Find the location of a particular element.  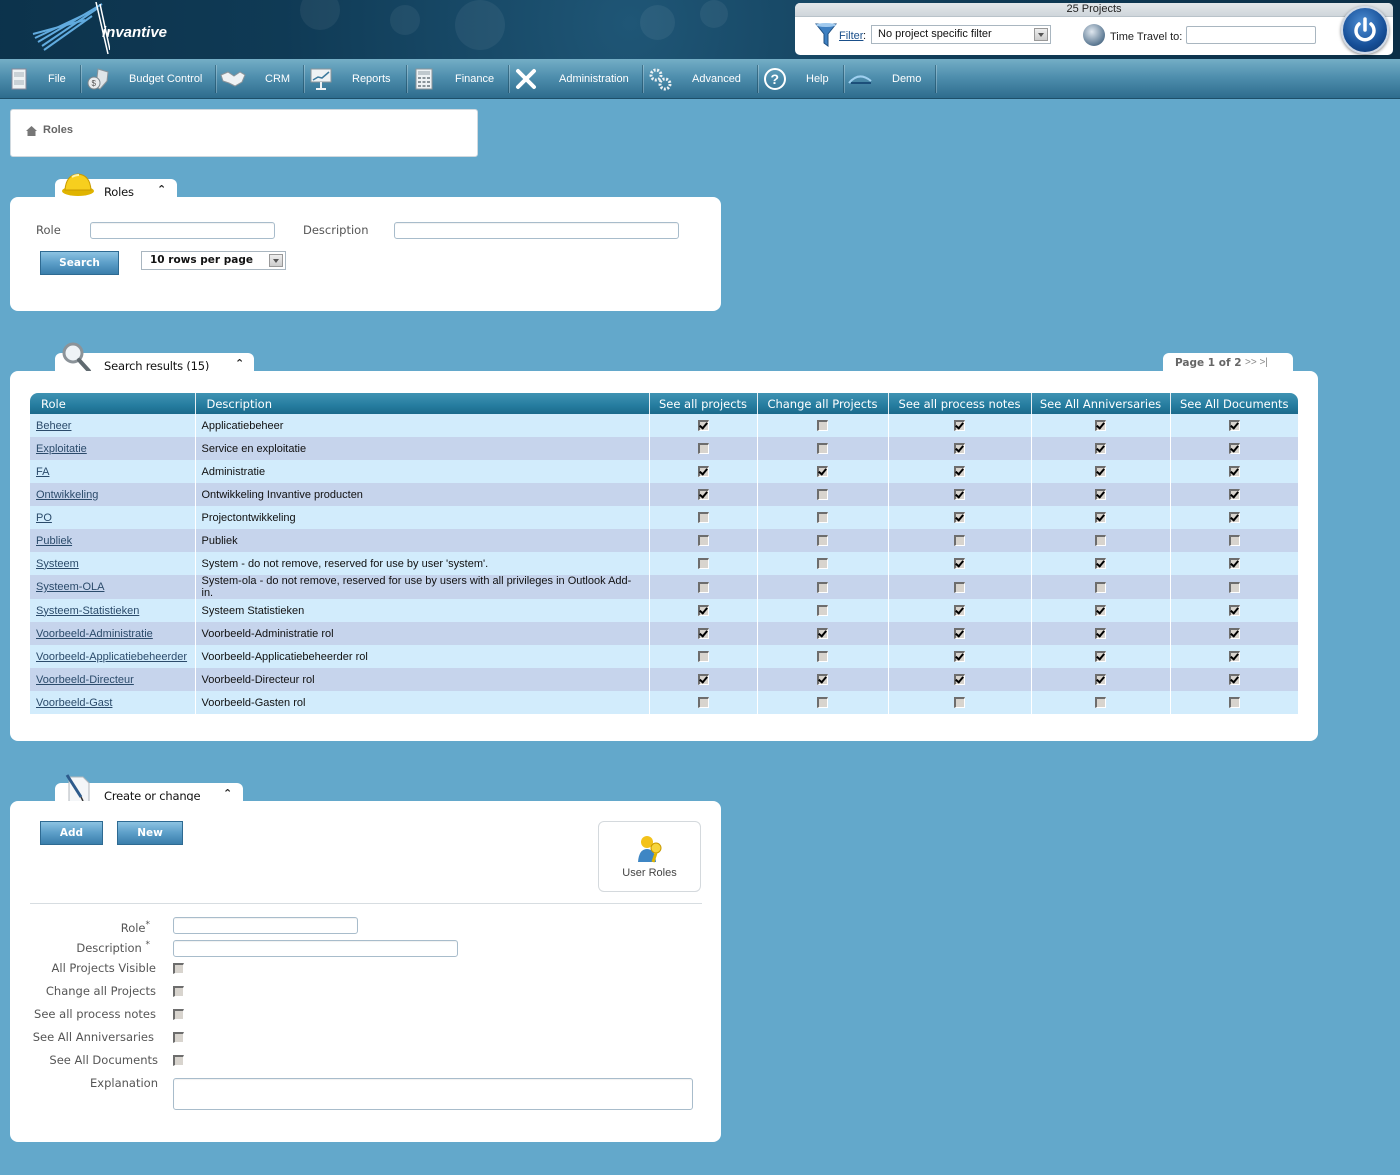

column-header-see-all-documents: See All Documents is located at coordinates (1233, 403).